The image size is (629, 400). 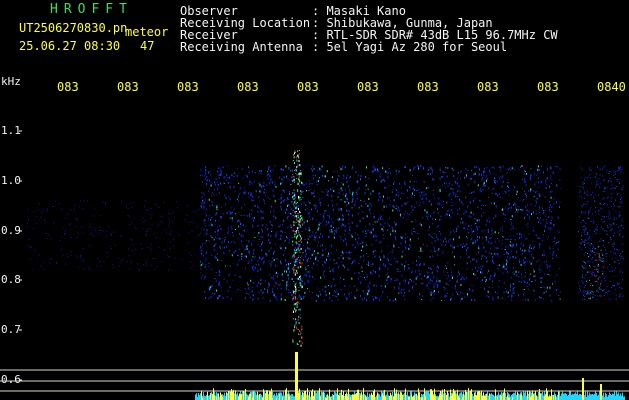 I want to click on signal-level-trace, so click(x=410, y=376).